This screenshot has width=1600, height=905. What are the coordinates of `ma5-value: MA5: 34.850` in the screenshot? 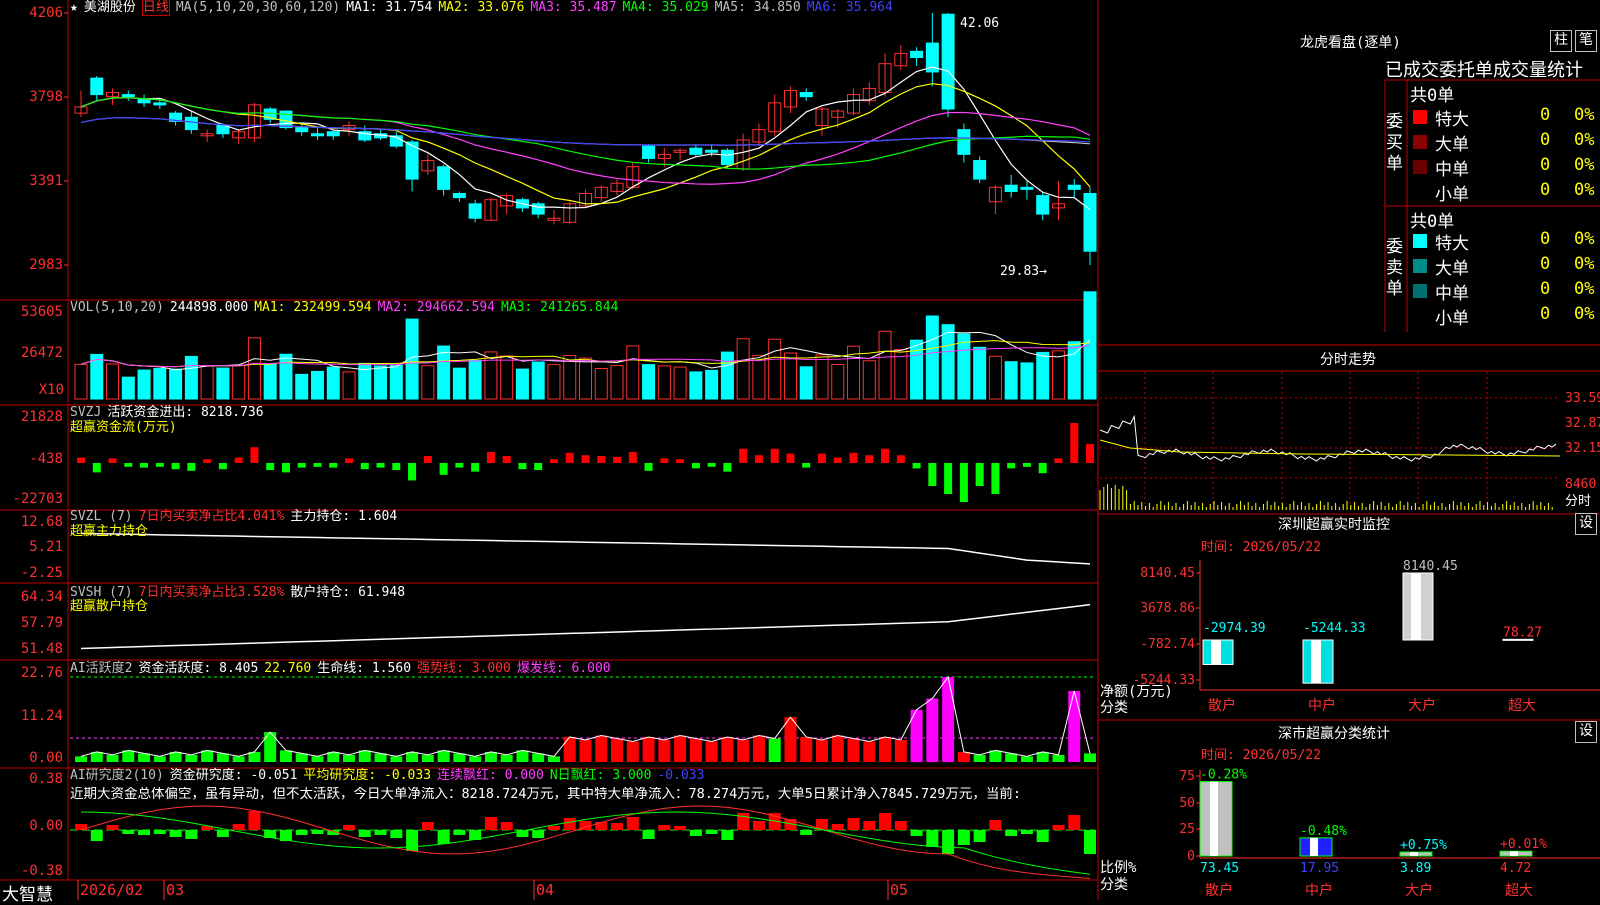 It's located at (757, 7).